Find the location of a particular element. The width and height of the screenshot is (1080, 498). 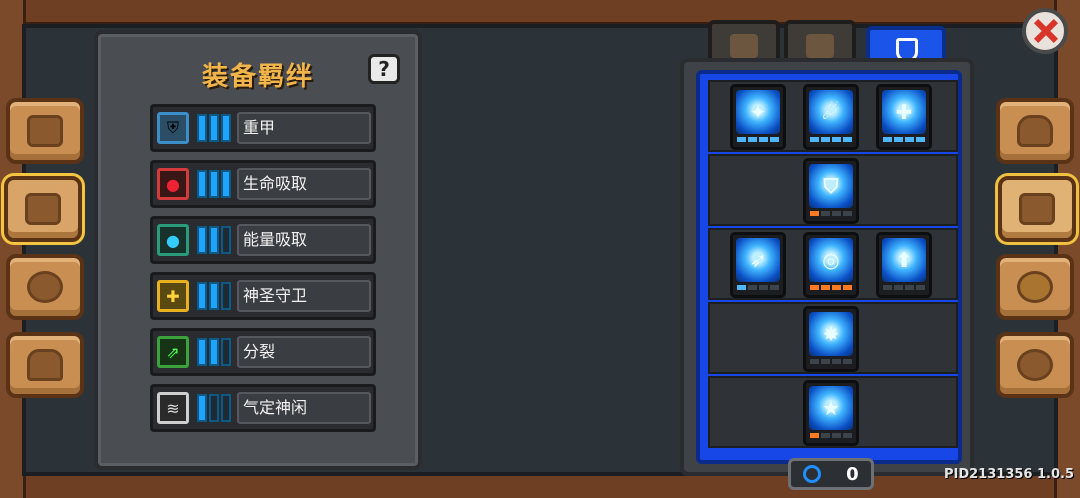

bond-name: 生命吸取 is located at coordinates (304, 184).